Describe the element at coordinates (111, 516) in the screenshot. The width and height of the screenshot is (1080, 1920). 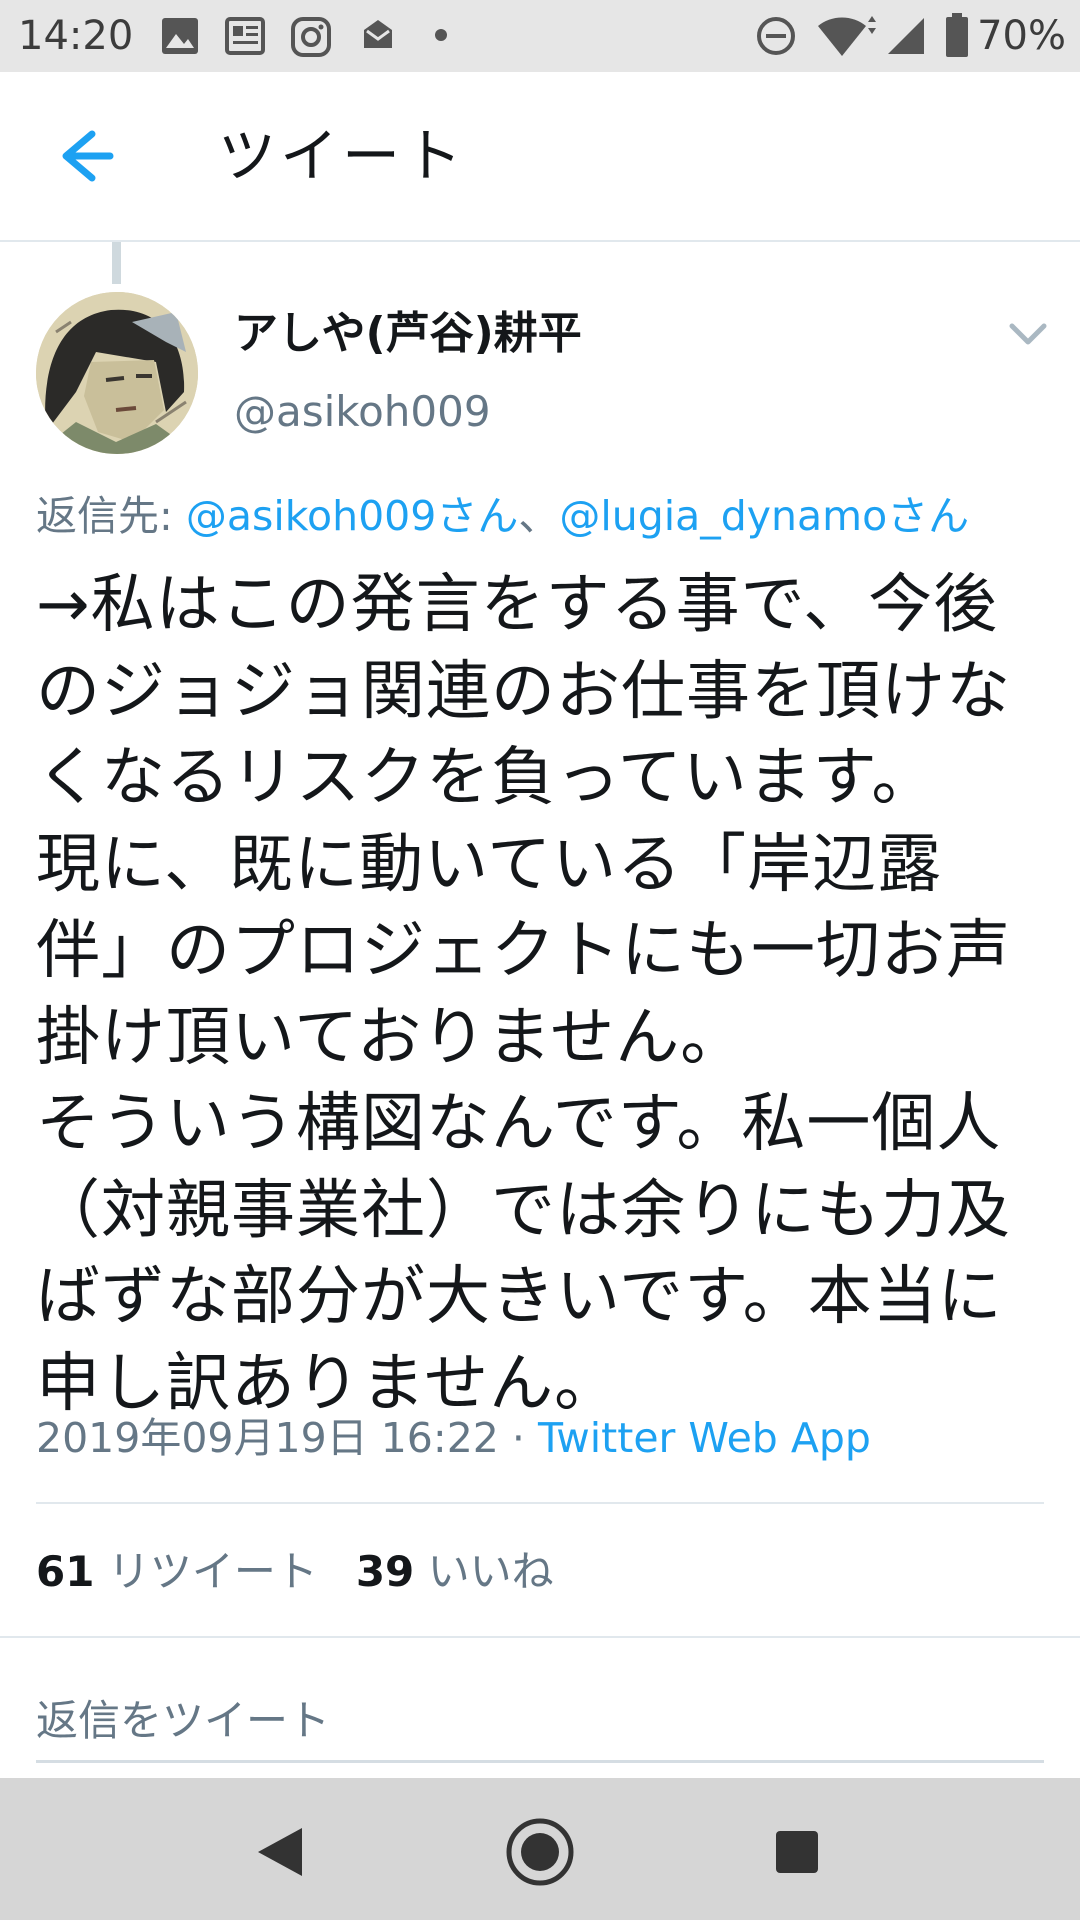
I see `reply-to-label: 返信先:` at that location.